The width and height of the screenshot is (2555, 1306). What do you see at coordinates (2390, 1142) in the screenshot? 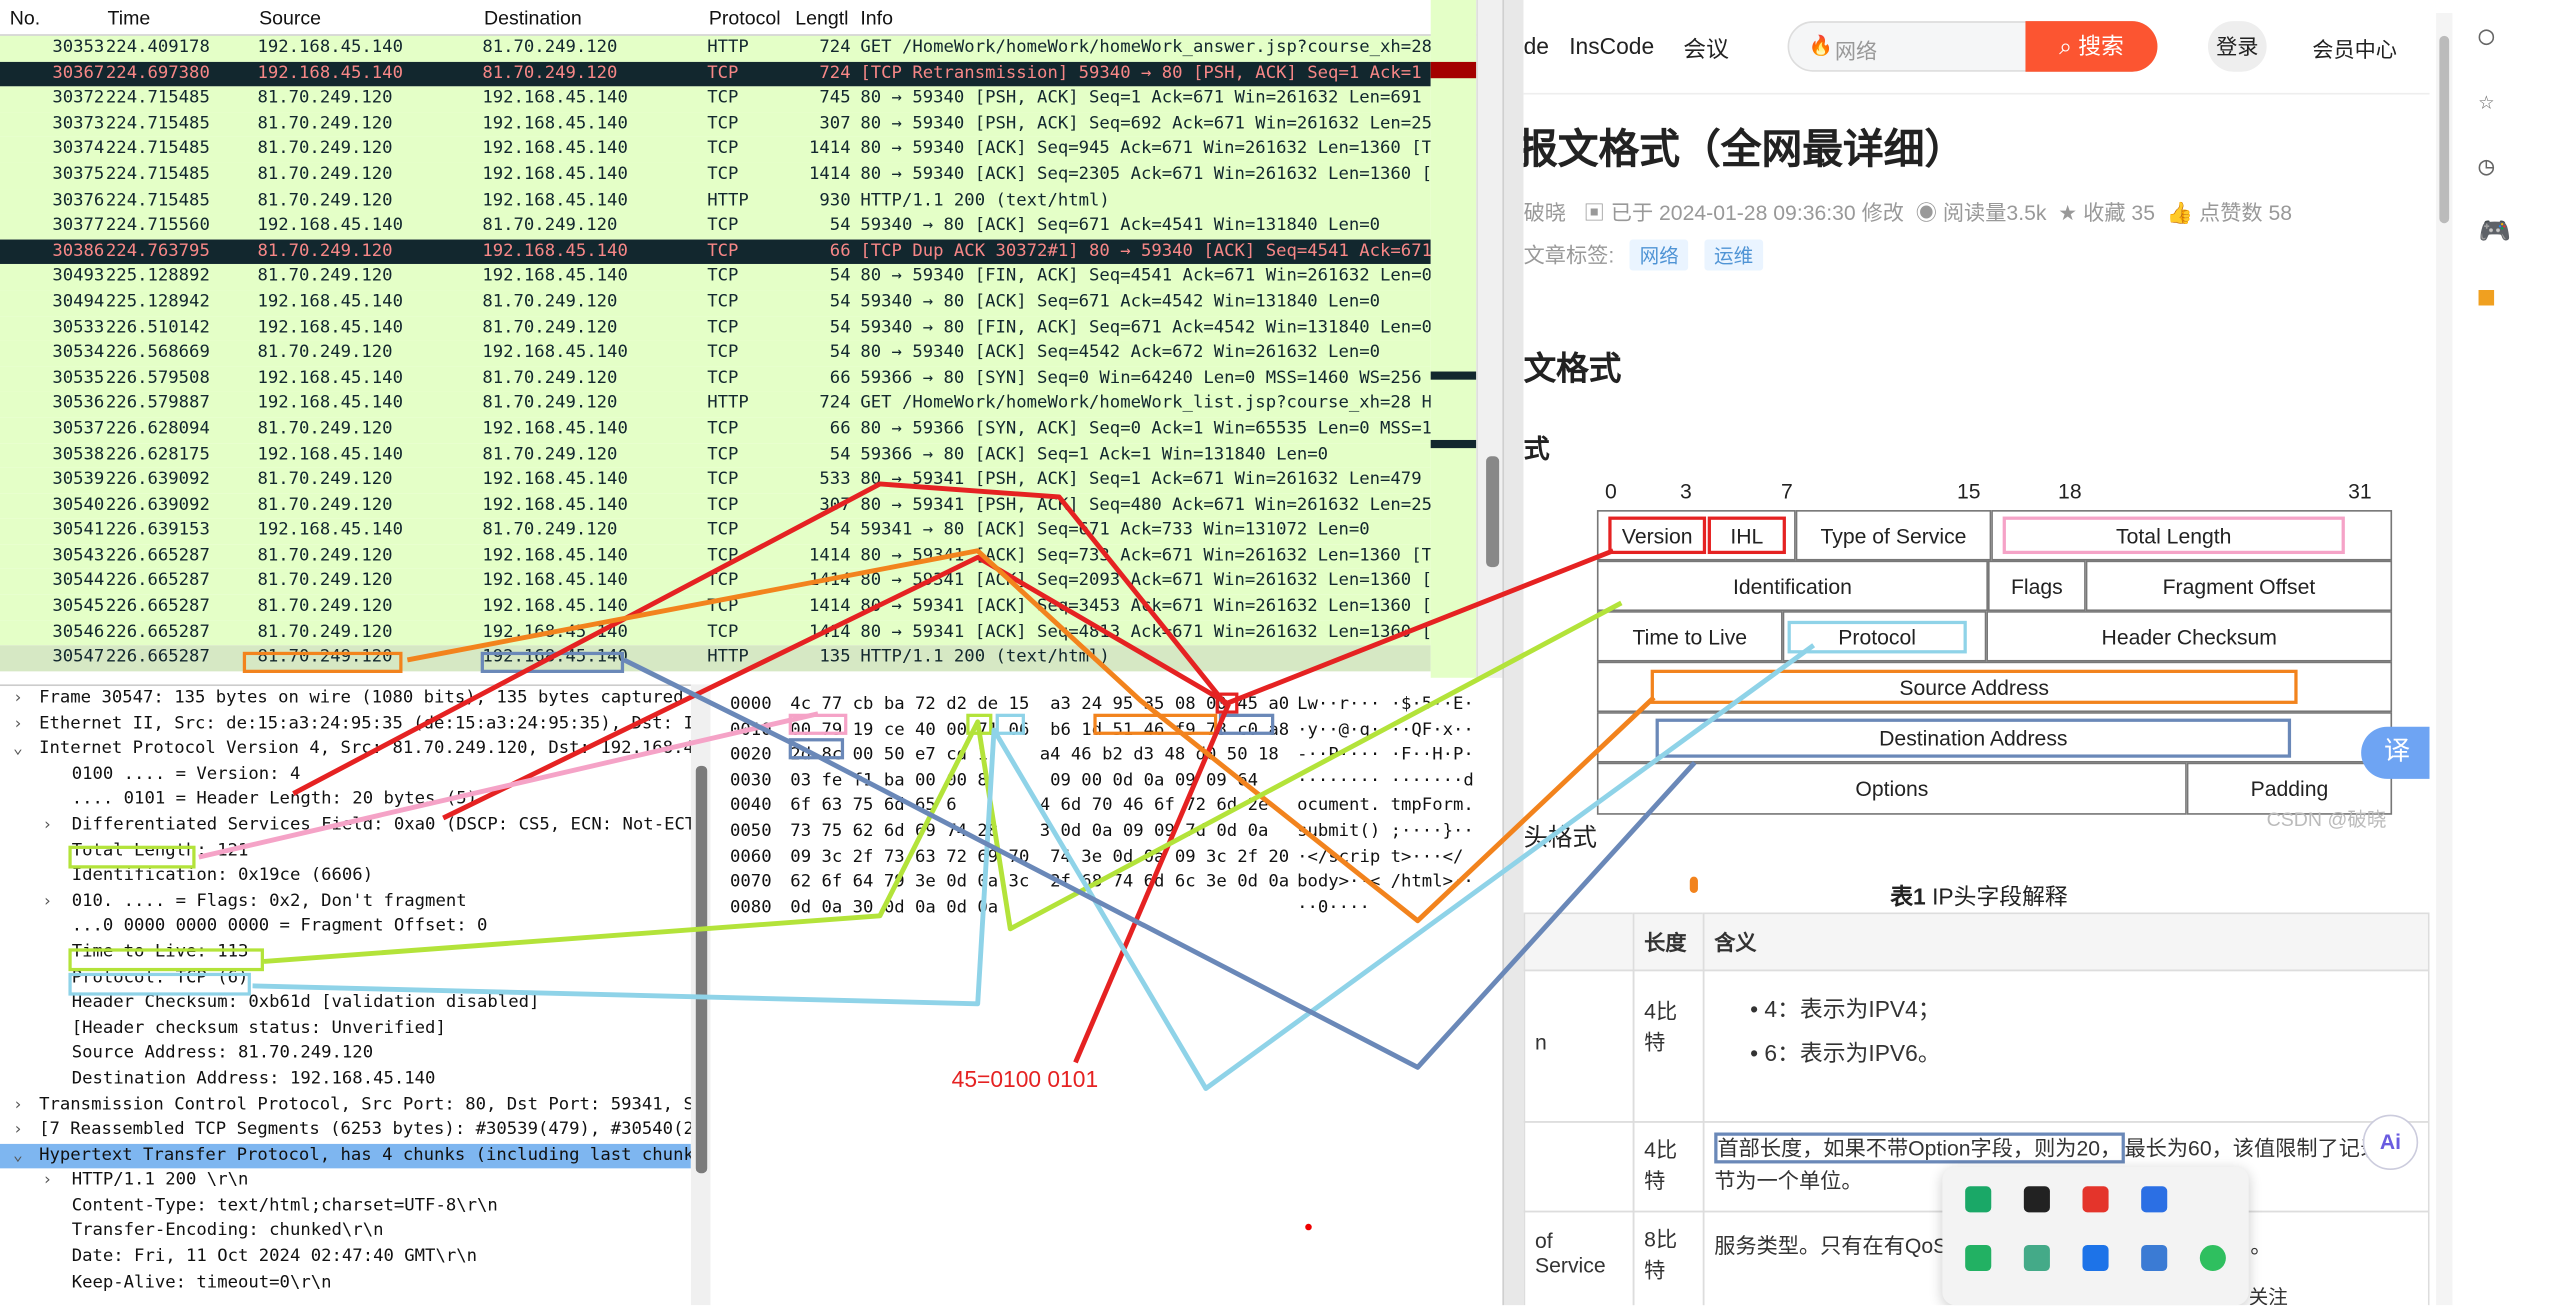
I see `ai-assistant-button: Ai` at bounding box center [2390, 1142].